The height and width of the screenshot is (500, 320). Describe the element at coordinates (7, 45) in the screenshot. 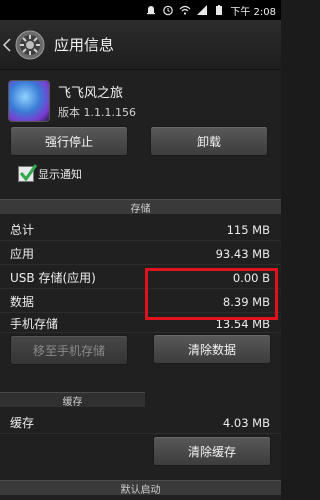

I see `back-chevron-icon` at that location.